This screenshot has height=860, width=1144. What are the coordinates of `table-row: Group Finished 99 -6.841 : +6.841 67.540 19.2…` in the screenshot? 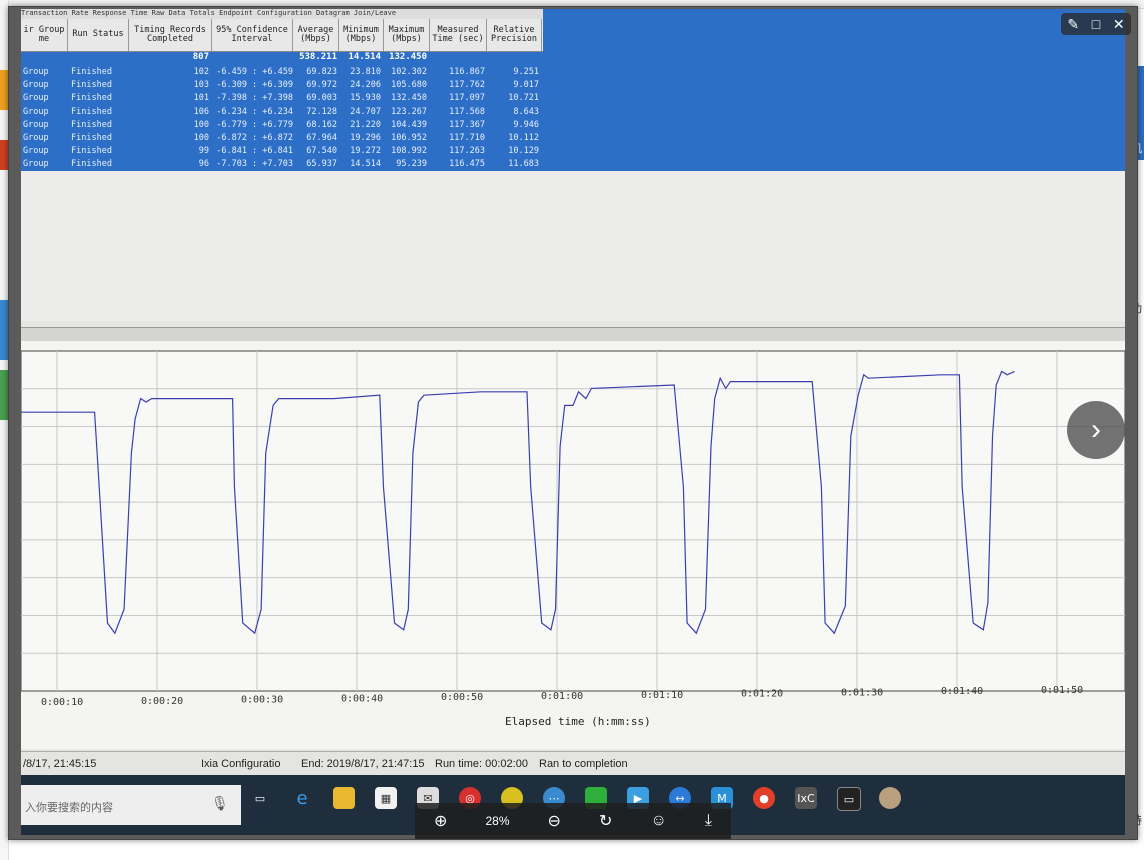 It's located at (282, 152).